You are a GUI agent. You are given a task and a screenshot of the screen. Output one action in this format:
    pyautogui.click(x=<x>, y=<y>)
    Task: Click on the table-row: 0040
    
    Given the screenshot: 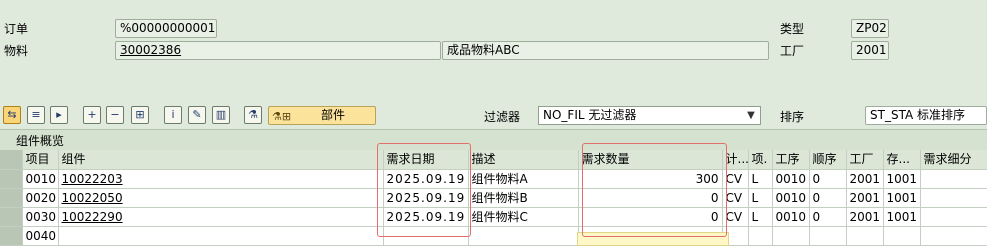 What is the action you would take?
    pyautogui.click(x=493, y=236)
    